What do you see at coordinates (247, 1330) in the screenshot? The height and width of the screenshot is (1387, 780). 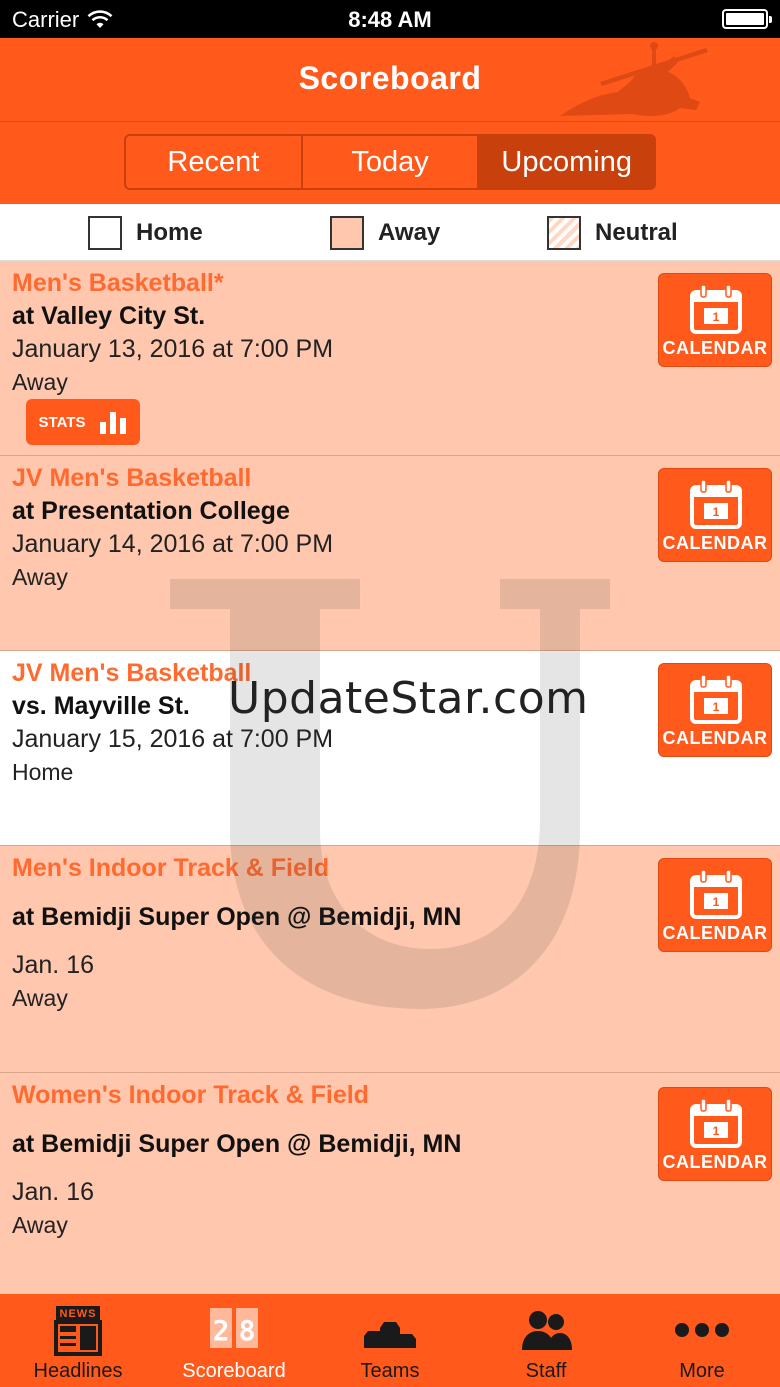 I see `scoreboard-digit-right: 8` at bounding box center [247, 1330].